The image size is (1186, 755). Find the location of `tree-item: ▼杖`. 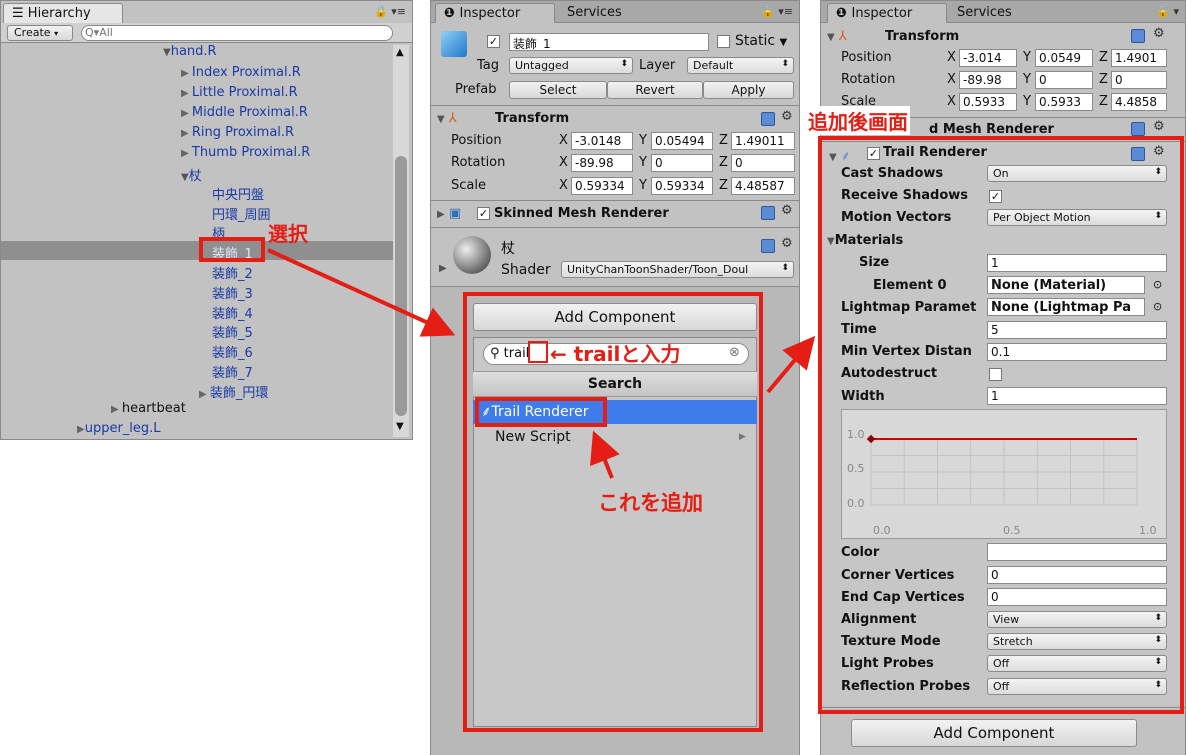

tree-item: ▼杖 is located at coordinates (191, 174).